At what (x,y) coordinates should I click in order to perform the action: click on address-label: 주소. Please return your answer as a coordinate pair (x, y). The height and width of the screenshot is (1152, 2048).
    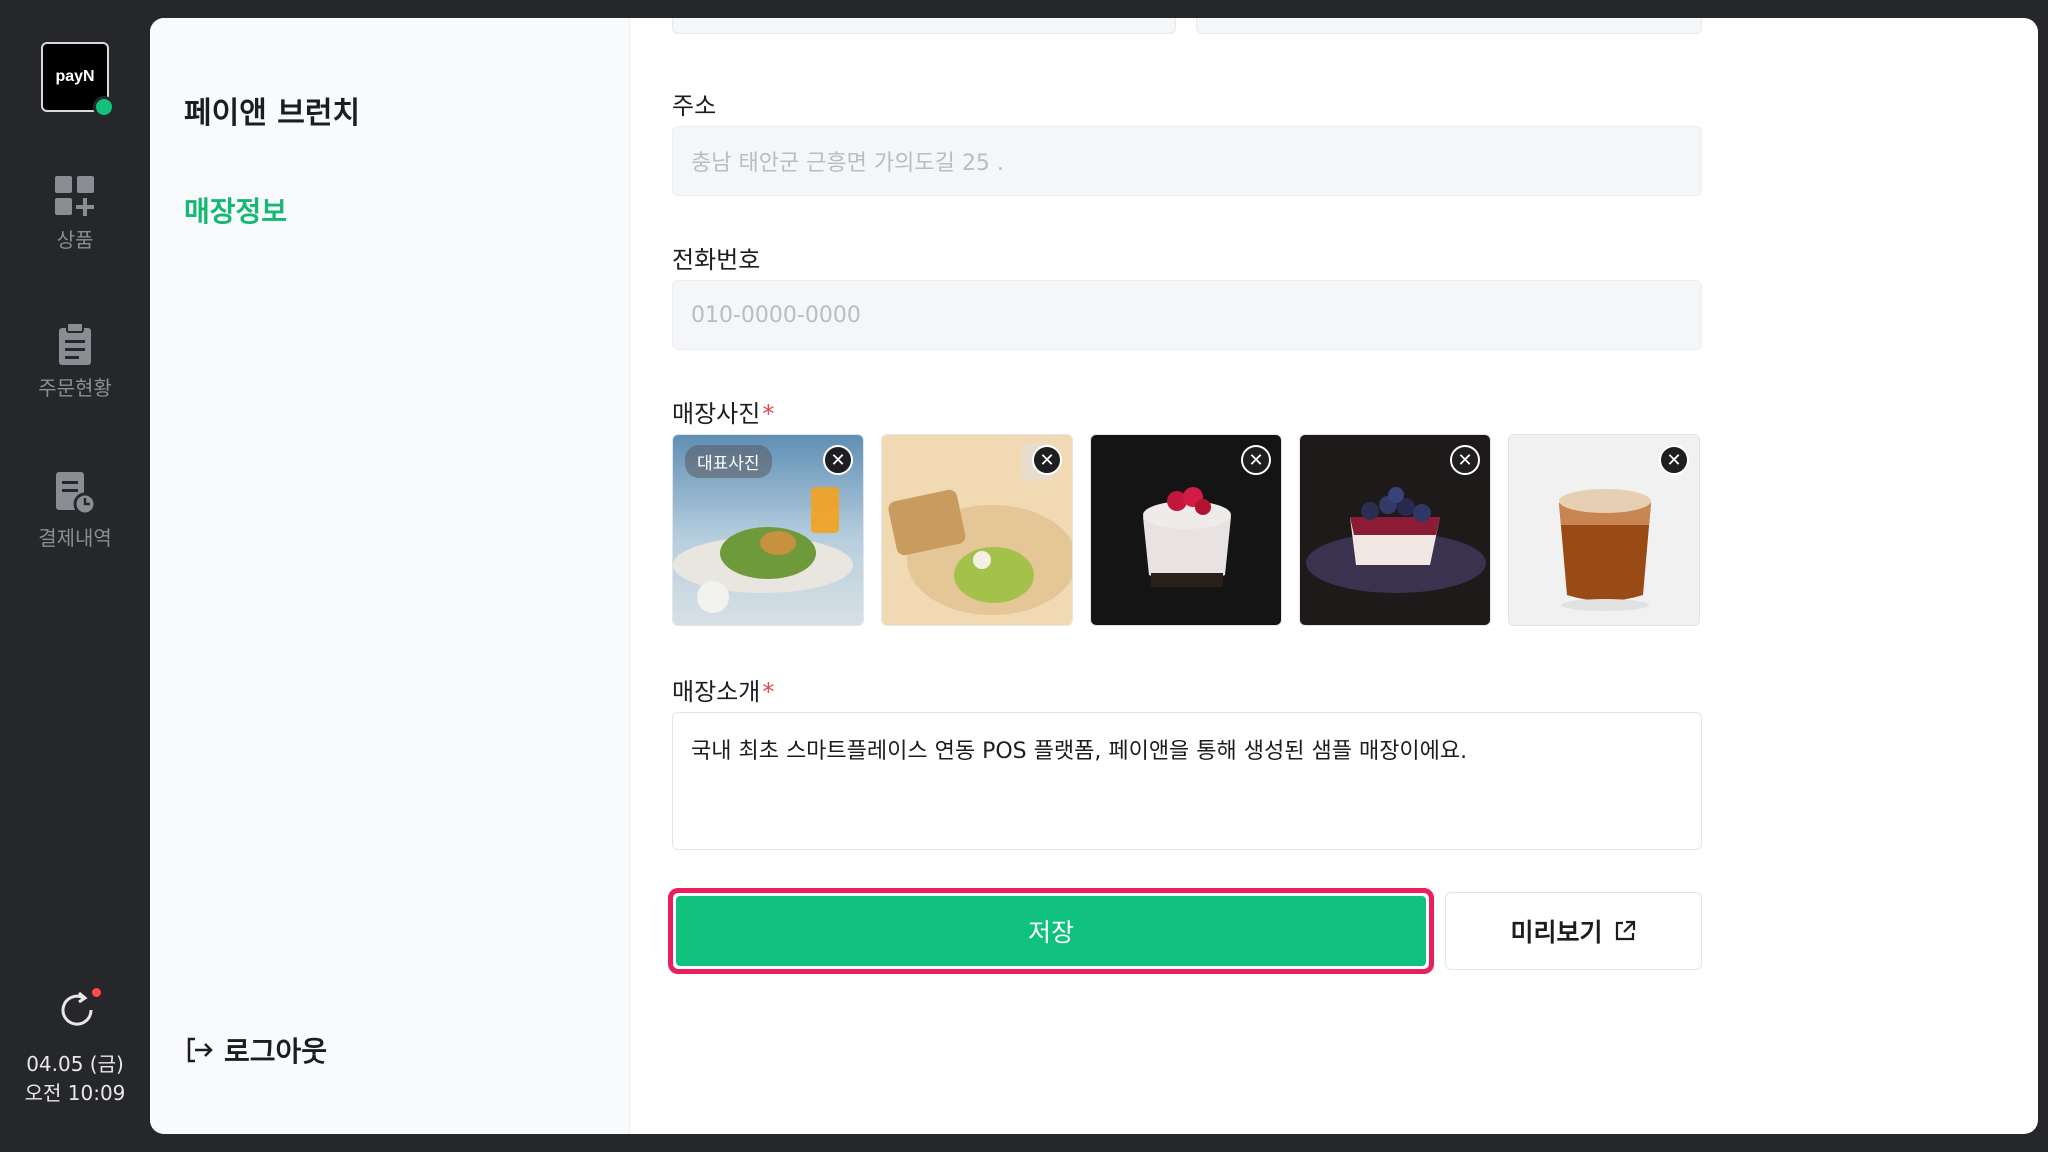
    Looking at the image, I should click on (694, 106).